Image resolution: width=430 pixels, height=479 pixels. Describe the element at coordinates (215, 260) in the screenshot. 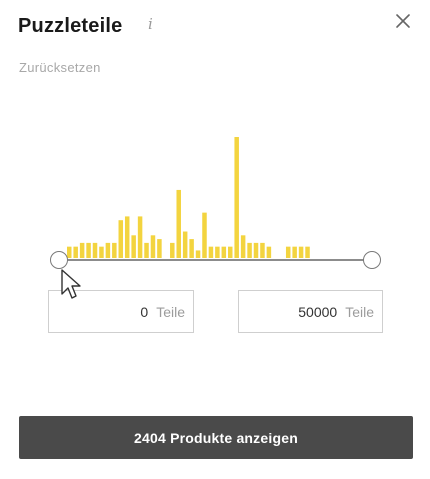

I see `range-slider-track` at that location.